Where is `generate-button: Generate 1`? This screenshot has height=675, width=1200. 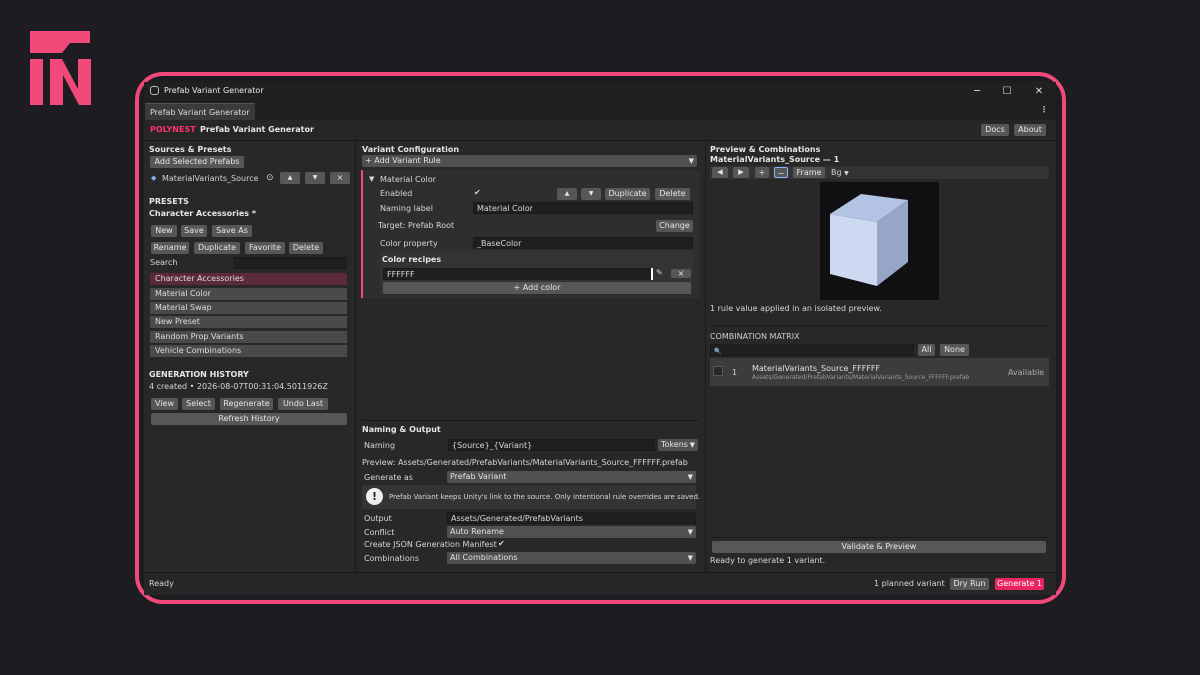 generate-button: Generate 1 is located at coordinates (1019, 584).